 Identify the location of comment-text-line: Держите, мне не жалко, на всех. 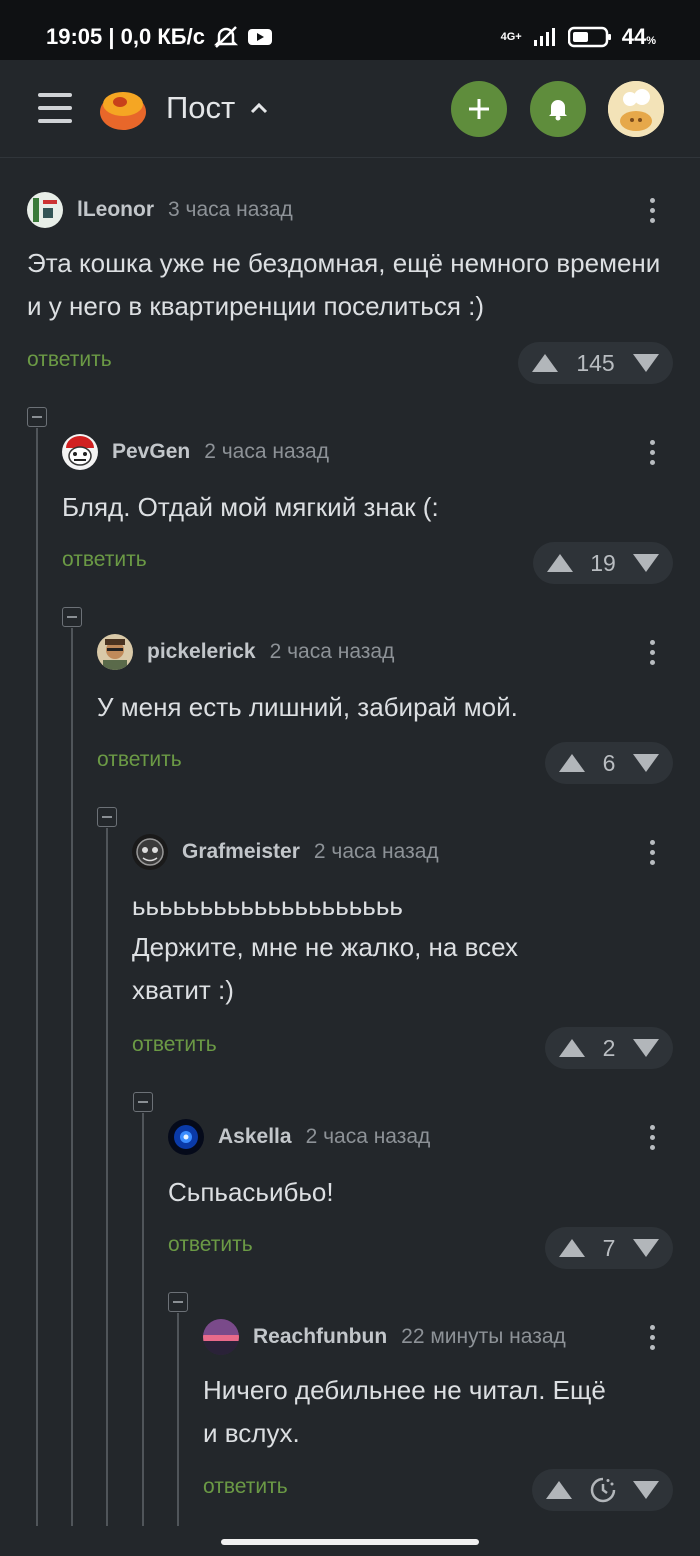
(325, 947).